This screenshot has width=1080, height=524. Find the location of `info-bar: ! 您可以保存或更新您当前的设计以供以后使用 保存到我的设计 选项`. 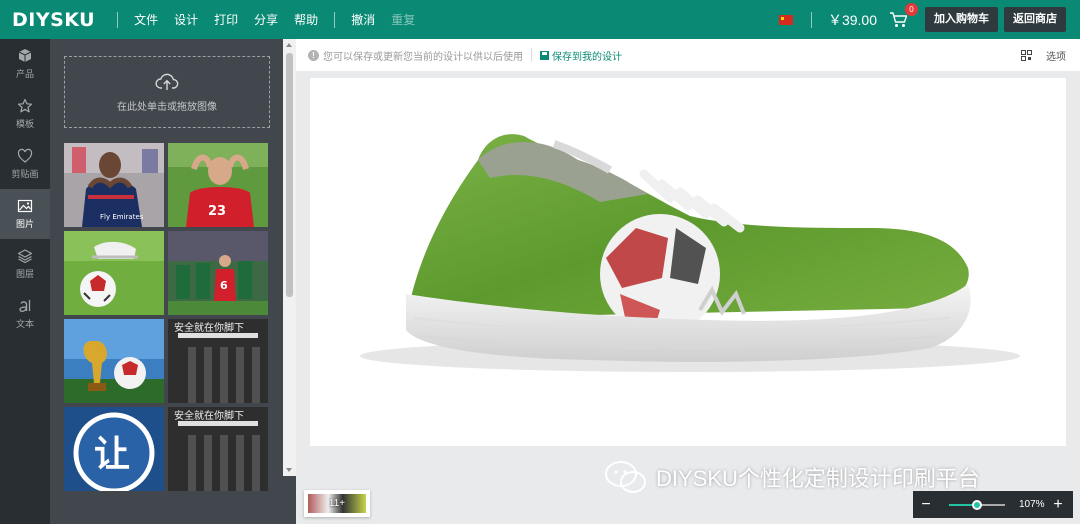

info-bar: ! 您可以保存或更新您当前的设计以供以后使用 保存到我的设计 选项 is located at coordinates (688, 55).